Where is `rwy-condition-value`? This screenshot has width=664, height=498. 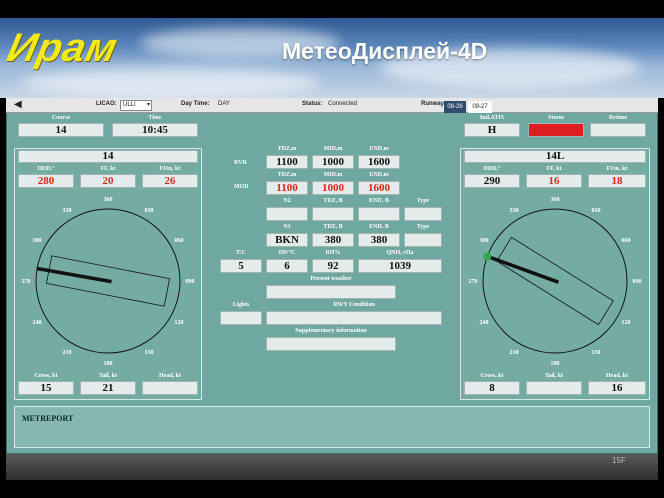
rwy-condition-value is located at coordinates (354, 318).